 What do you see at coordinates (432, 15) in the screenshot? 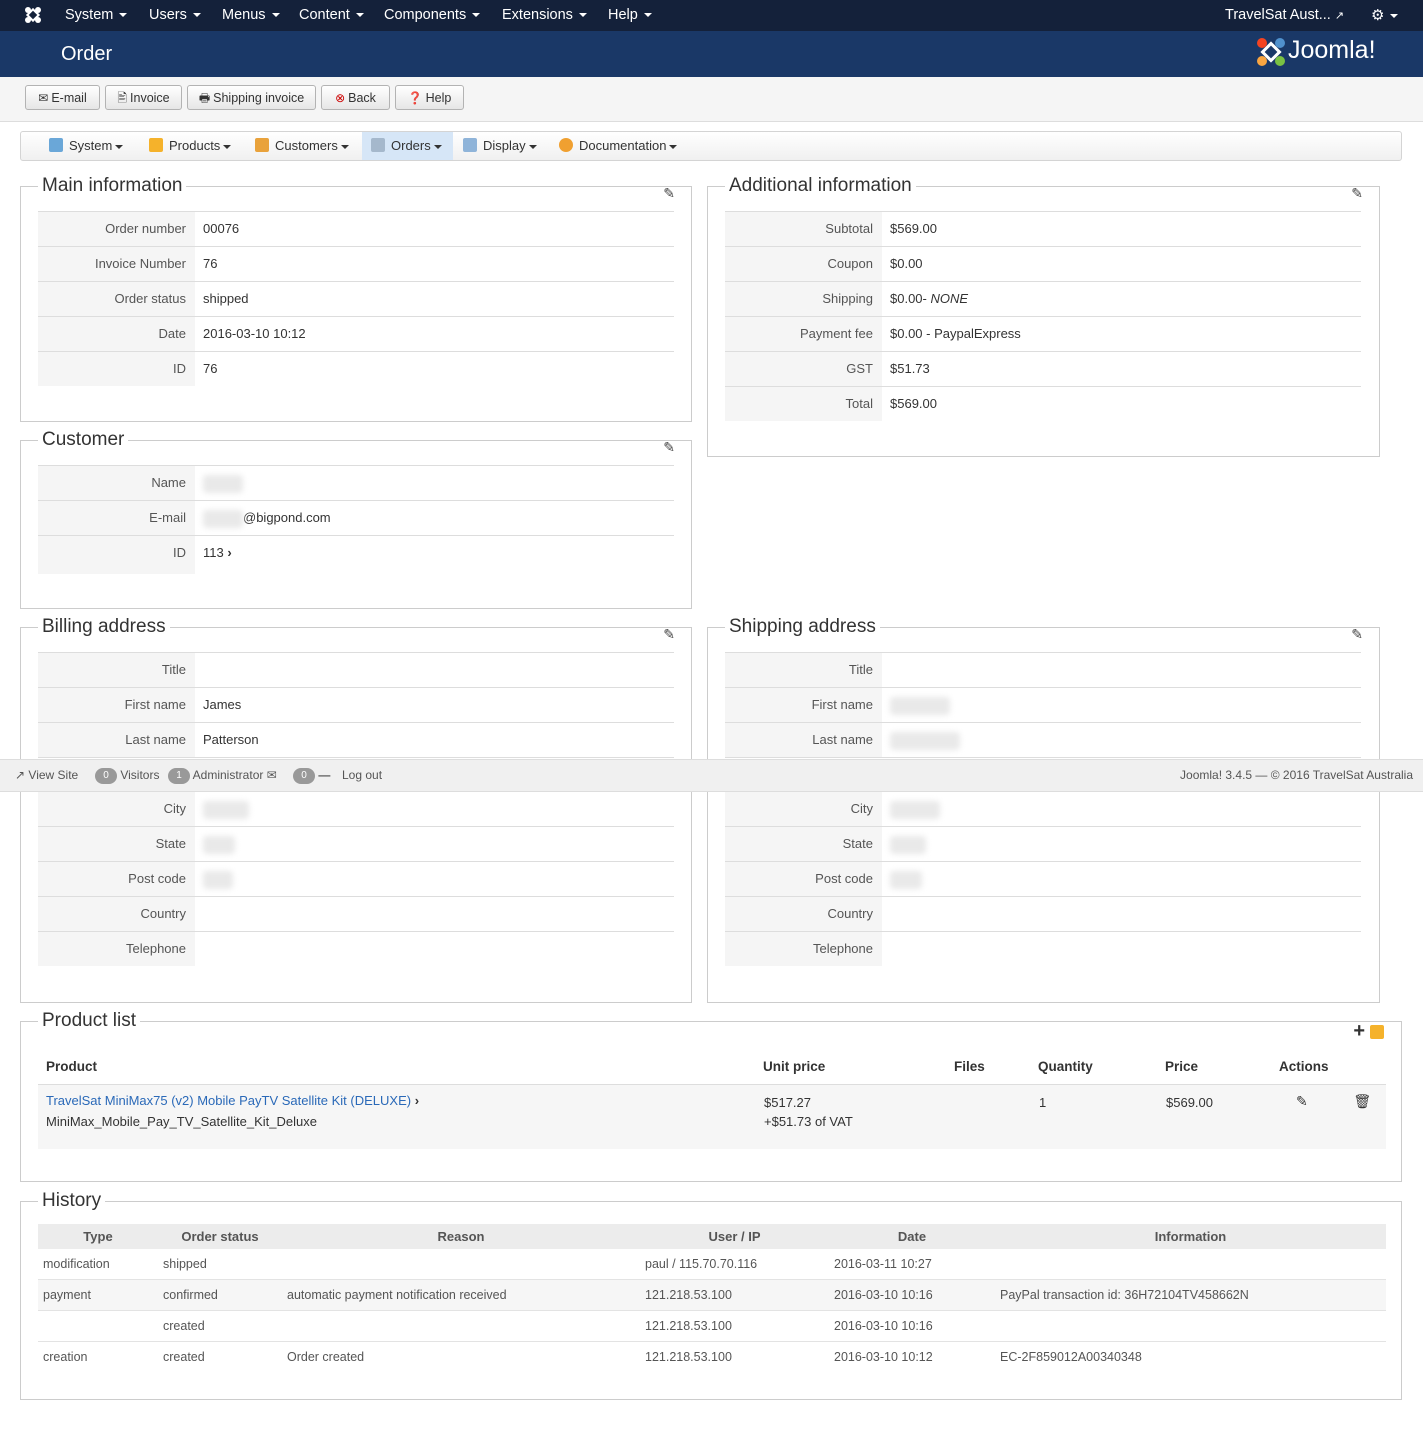
I see `menu-components: Components` at bounding box center [432, 15].